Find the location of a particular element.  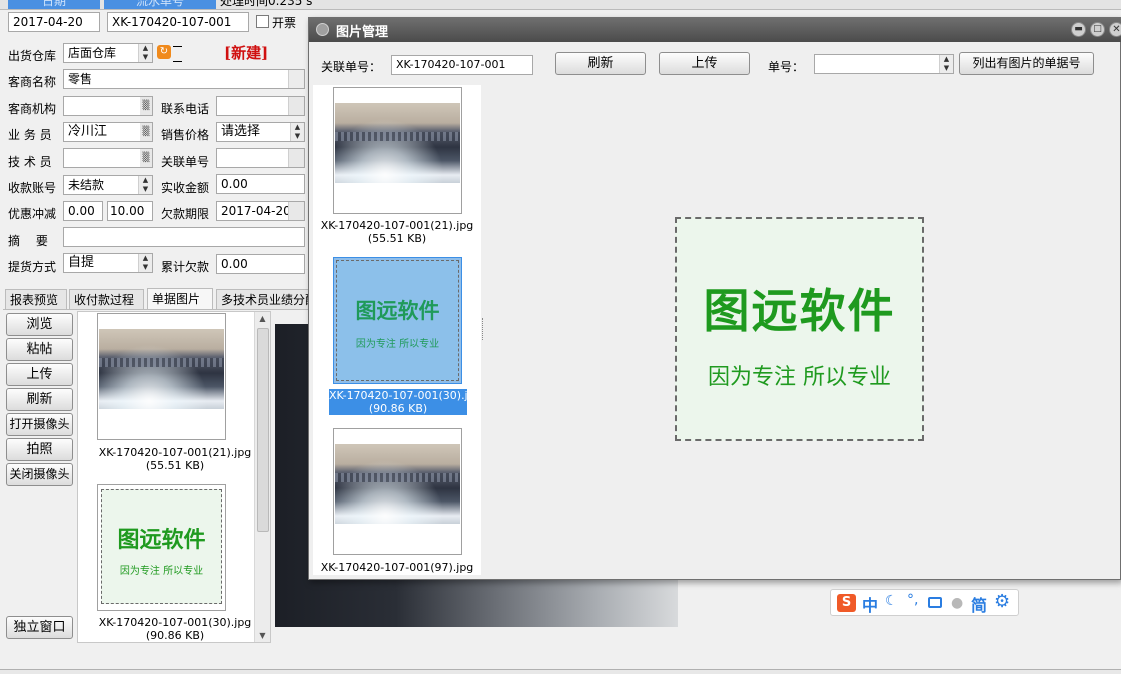

serial-column-header: 流水单号 is located at coordinates (160, 4).